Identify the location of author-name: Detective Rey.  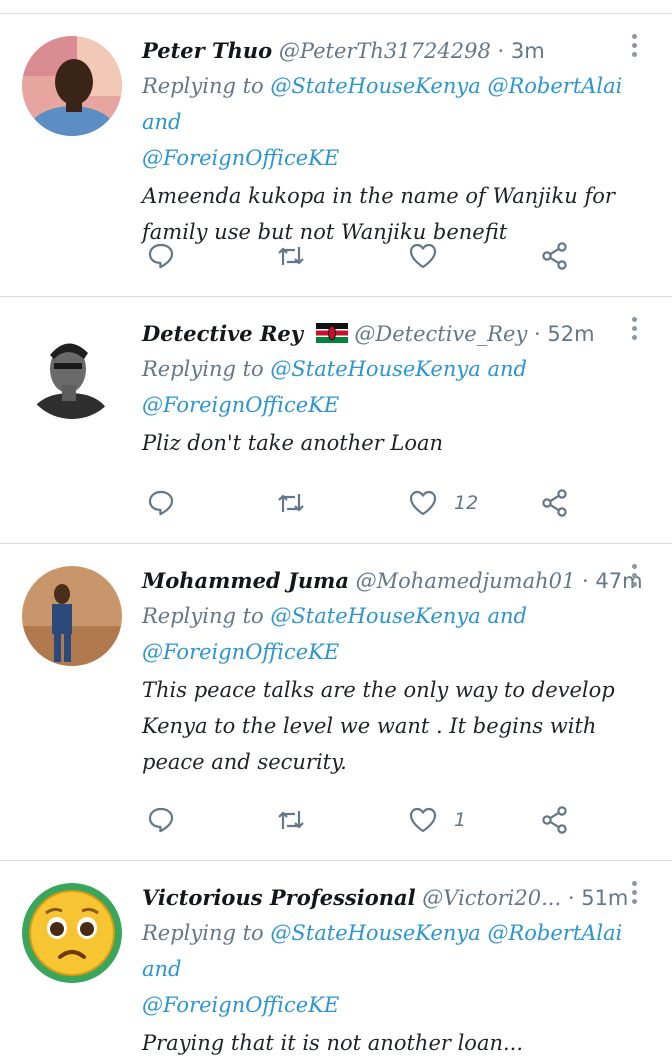
(222, 333).